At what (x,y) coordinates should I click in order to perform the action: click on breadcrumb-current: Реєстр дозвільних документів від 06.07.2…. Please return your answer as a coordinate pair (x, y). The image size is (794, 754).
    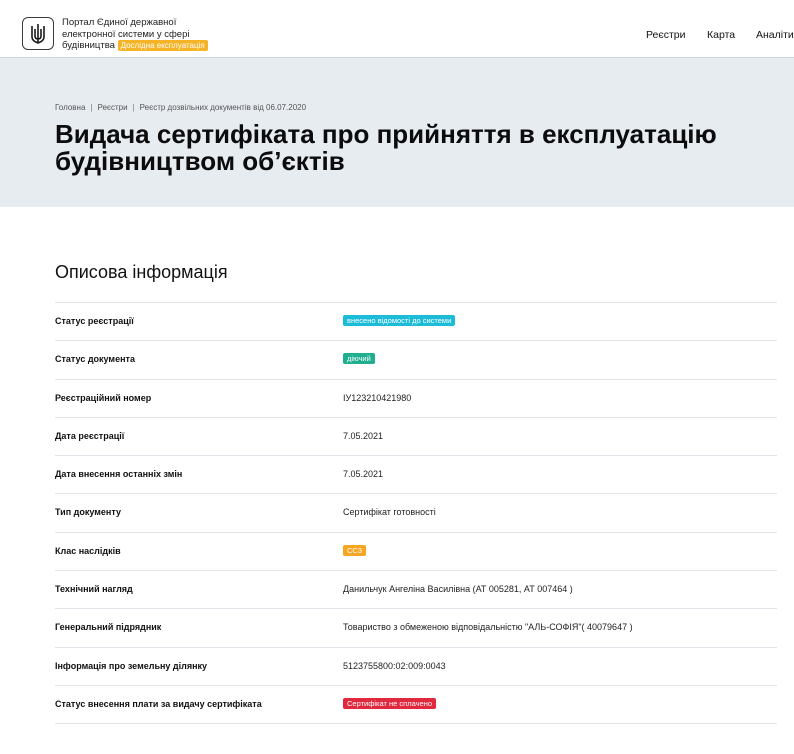
    Looking at the image, I should click on (223, 107).